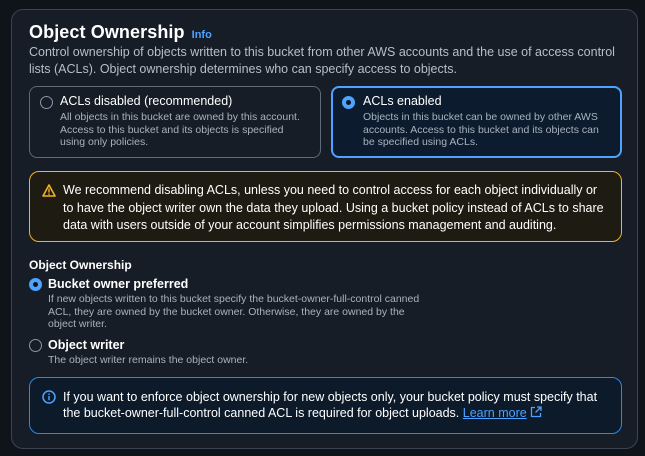  Describe the element at coordinates (80, 265) in the screenshot. I see `ownership-label: Object Ownership` at that location.